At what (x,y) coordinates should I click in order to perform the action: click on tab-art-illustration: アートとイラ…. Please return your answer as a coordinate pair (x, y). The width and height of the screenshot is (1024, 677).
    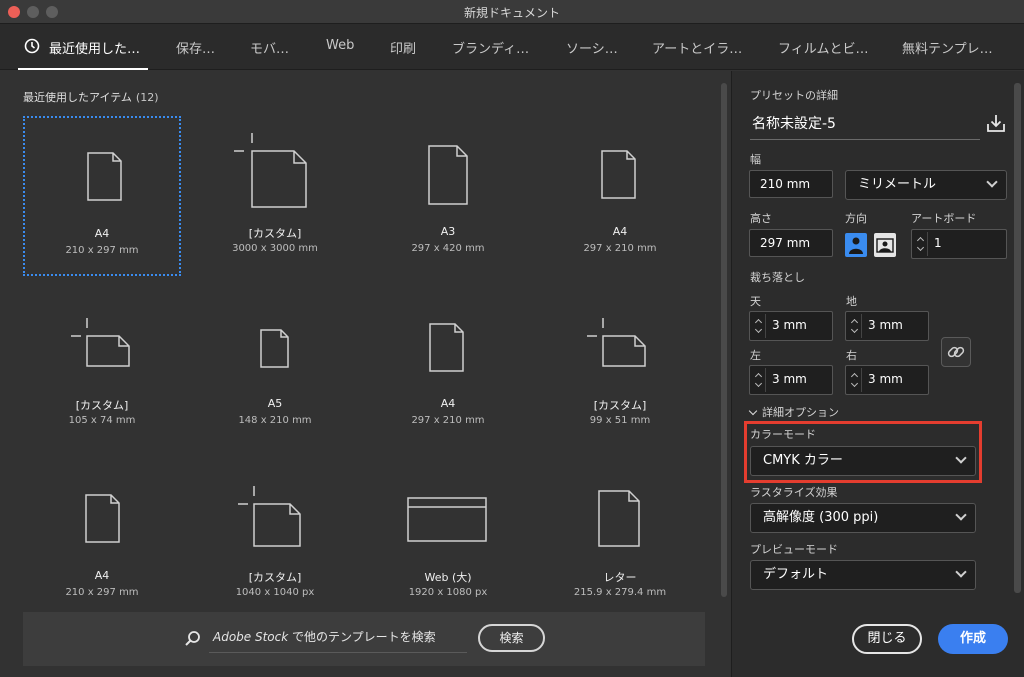
    Looking at the image, I should click on (697, 47).